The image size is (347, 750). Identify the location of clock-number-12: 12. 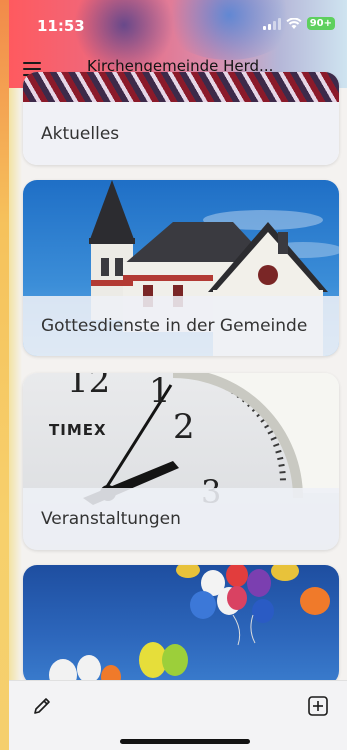
(89, 387).